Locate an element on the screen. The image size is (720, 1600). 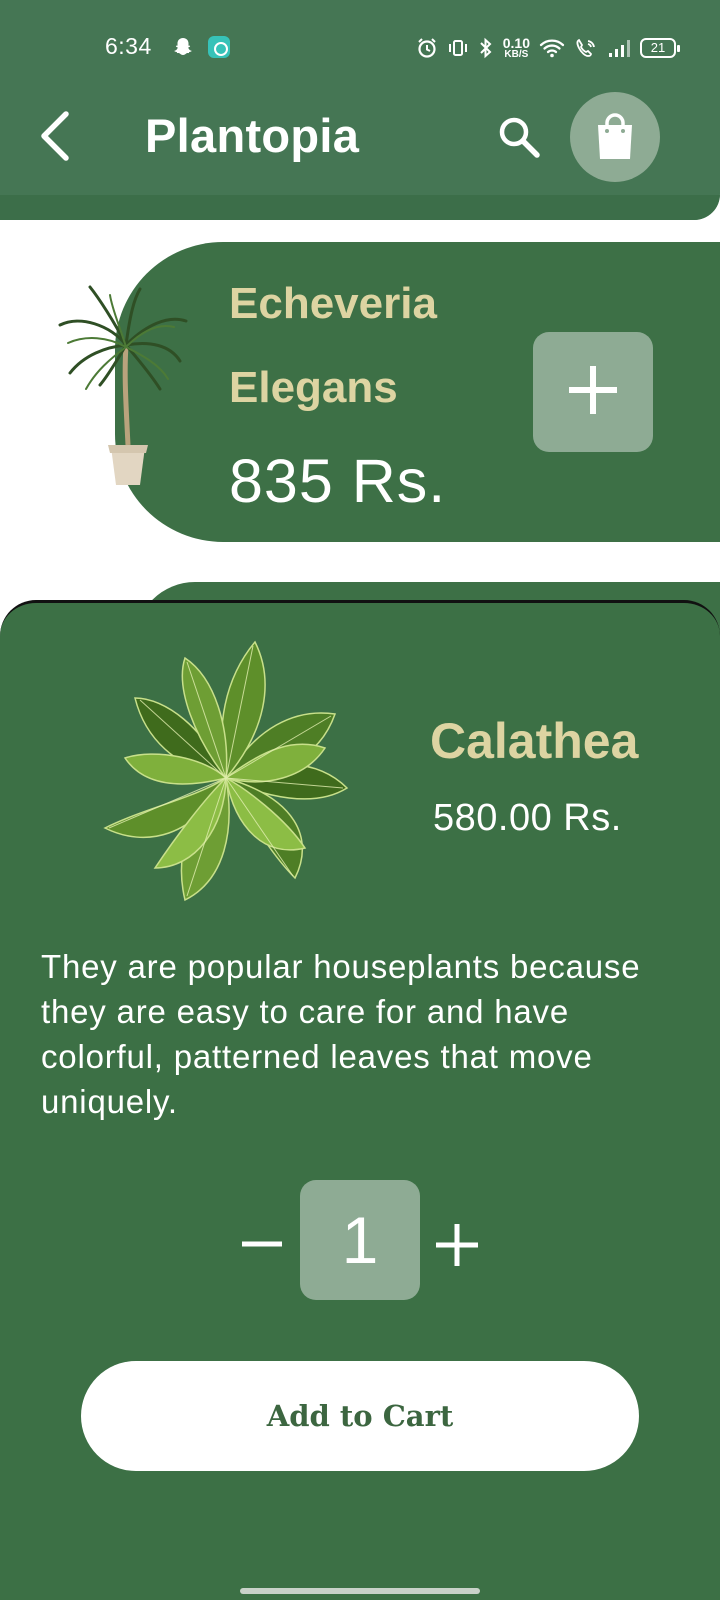
snapchat-icon is located at coordinates (183, 47).